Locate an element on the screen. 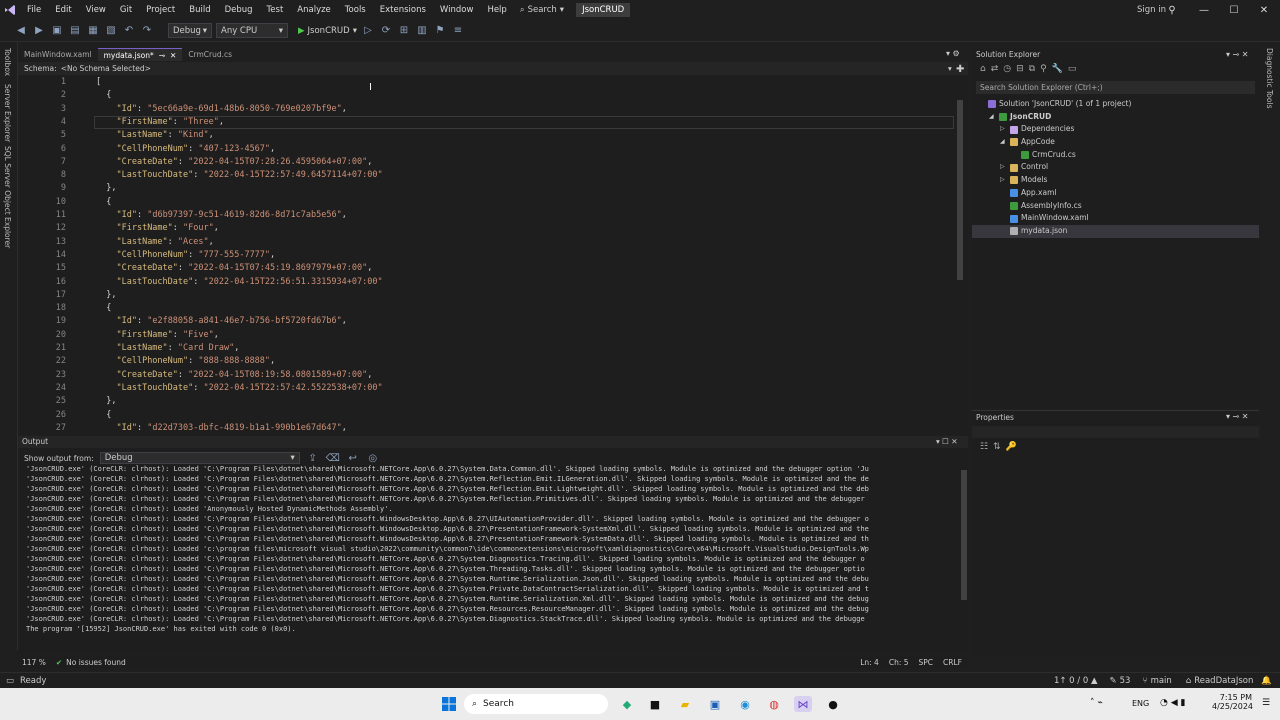  diagnostic-tools-tab: Diagnostic Tools is located at coordinates (1269, 78).